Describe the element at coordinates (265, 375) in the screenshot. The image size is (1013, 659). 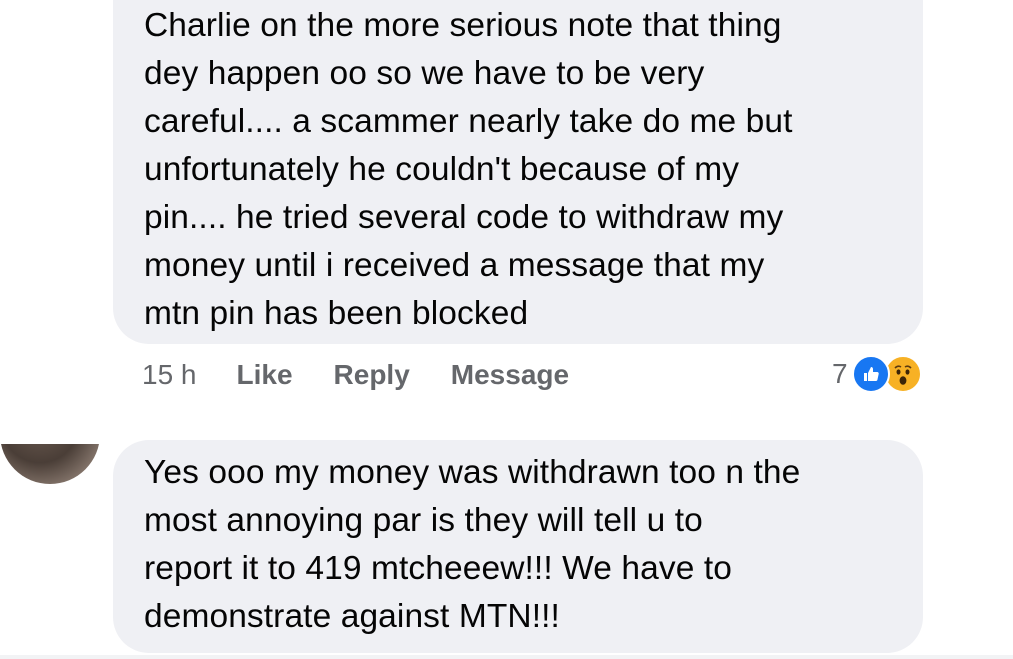
I see `like-button: Like` at that location.